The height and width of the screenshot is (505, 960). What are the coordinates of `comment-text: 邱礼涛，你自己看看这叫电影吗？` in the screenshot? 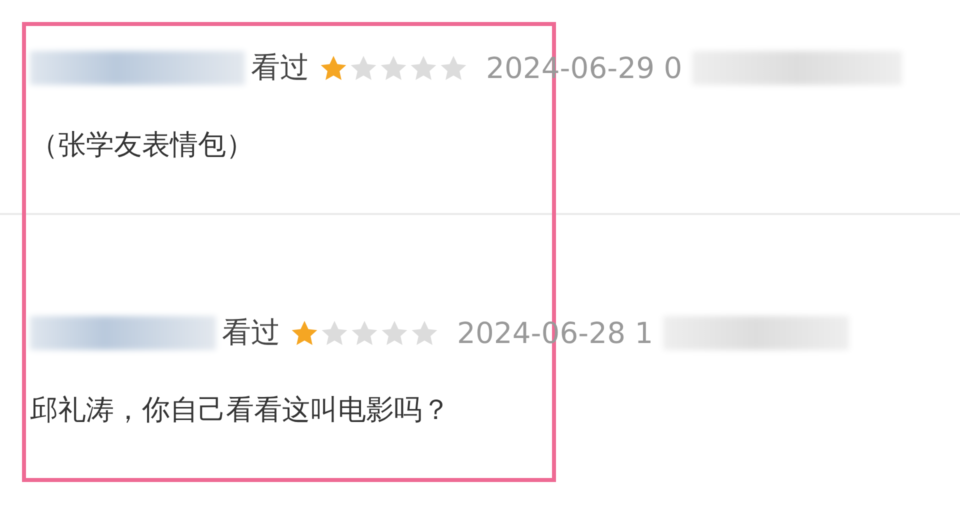 It's located at (240, 410).